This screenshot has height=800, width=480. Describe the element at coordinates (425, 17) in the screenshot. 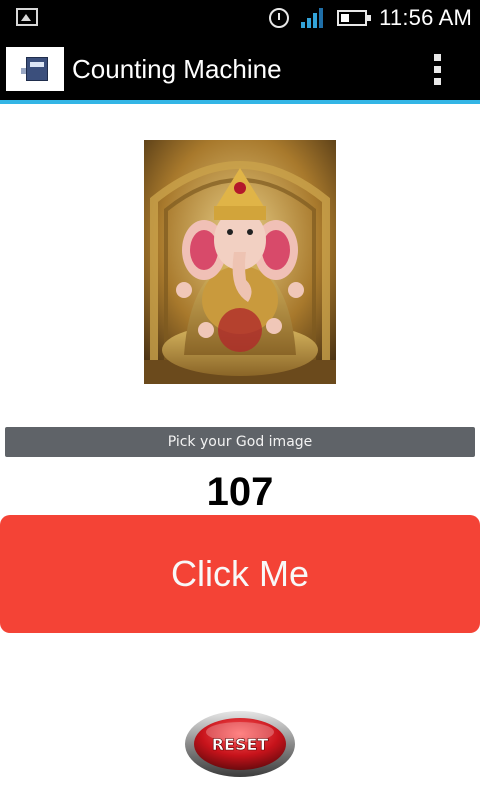

I see `status-time: 11:56 AM` at that location.